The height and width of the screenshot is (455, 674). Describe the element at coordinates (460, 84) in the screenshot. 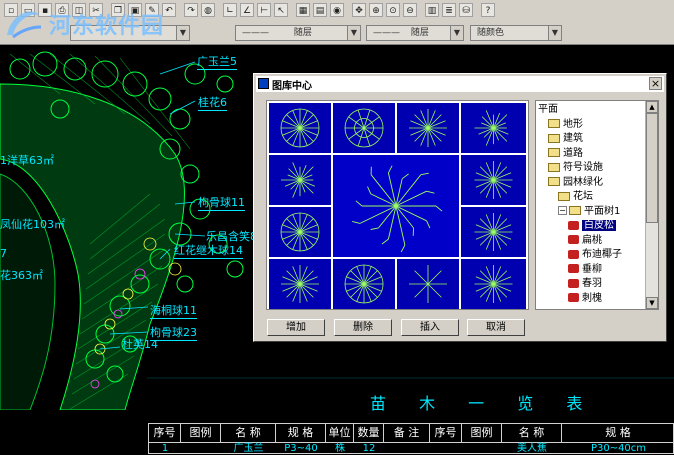

I see `dialog-titlebar: 图库中心 ×` at that location.